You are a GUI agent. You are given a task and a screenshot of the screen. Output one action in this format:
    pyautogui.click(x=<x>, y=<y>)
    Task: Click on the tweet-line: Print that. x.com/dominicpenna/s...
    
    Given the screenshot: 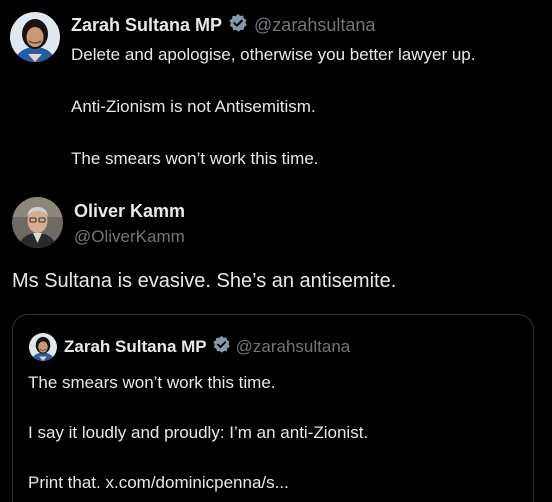 What is the action you would take?
    pyautogui.click(x=275, y=482)
    